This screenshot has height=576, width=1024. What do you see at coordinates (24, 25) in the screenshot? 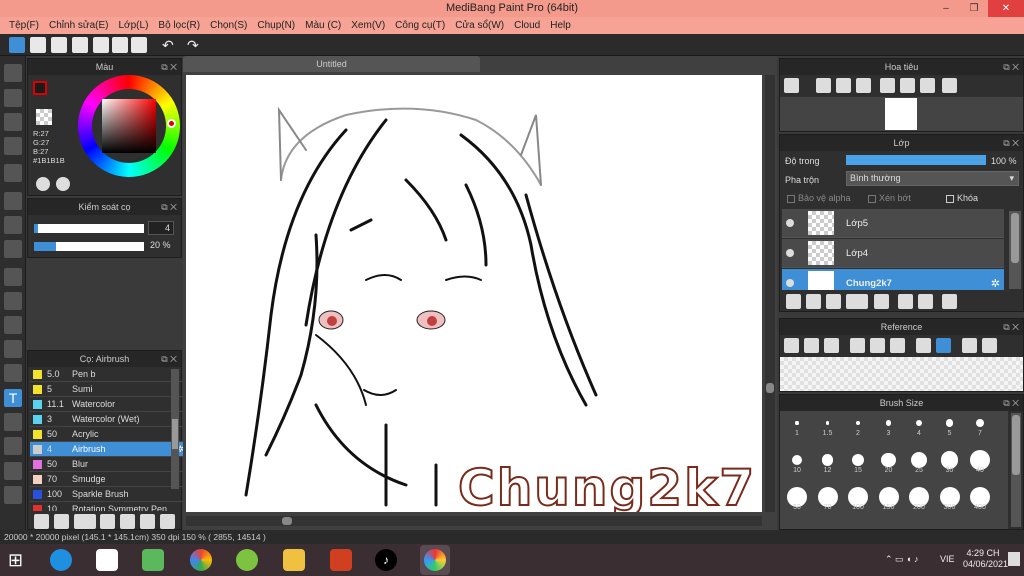
I see `menu-file: Tệp(F)` at bounding box center [24, 25].